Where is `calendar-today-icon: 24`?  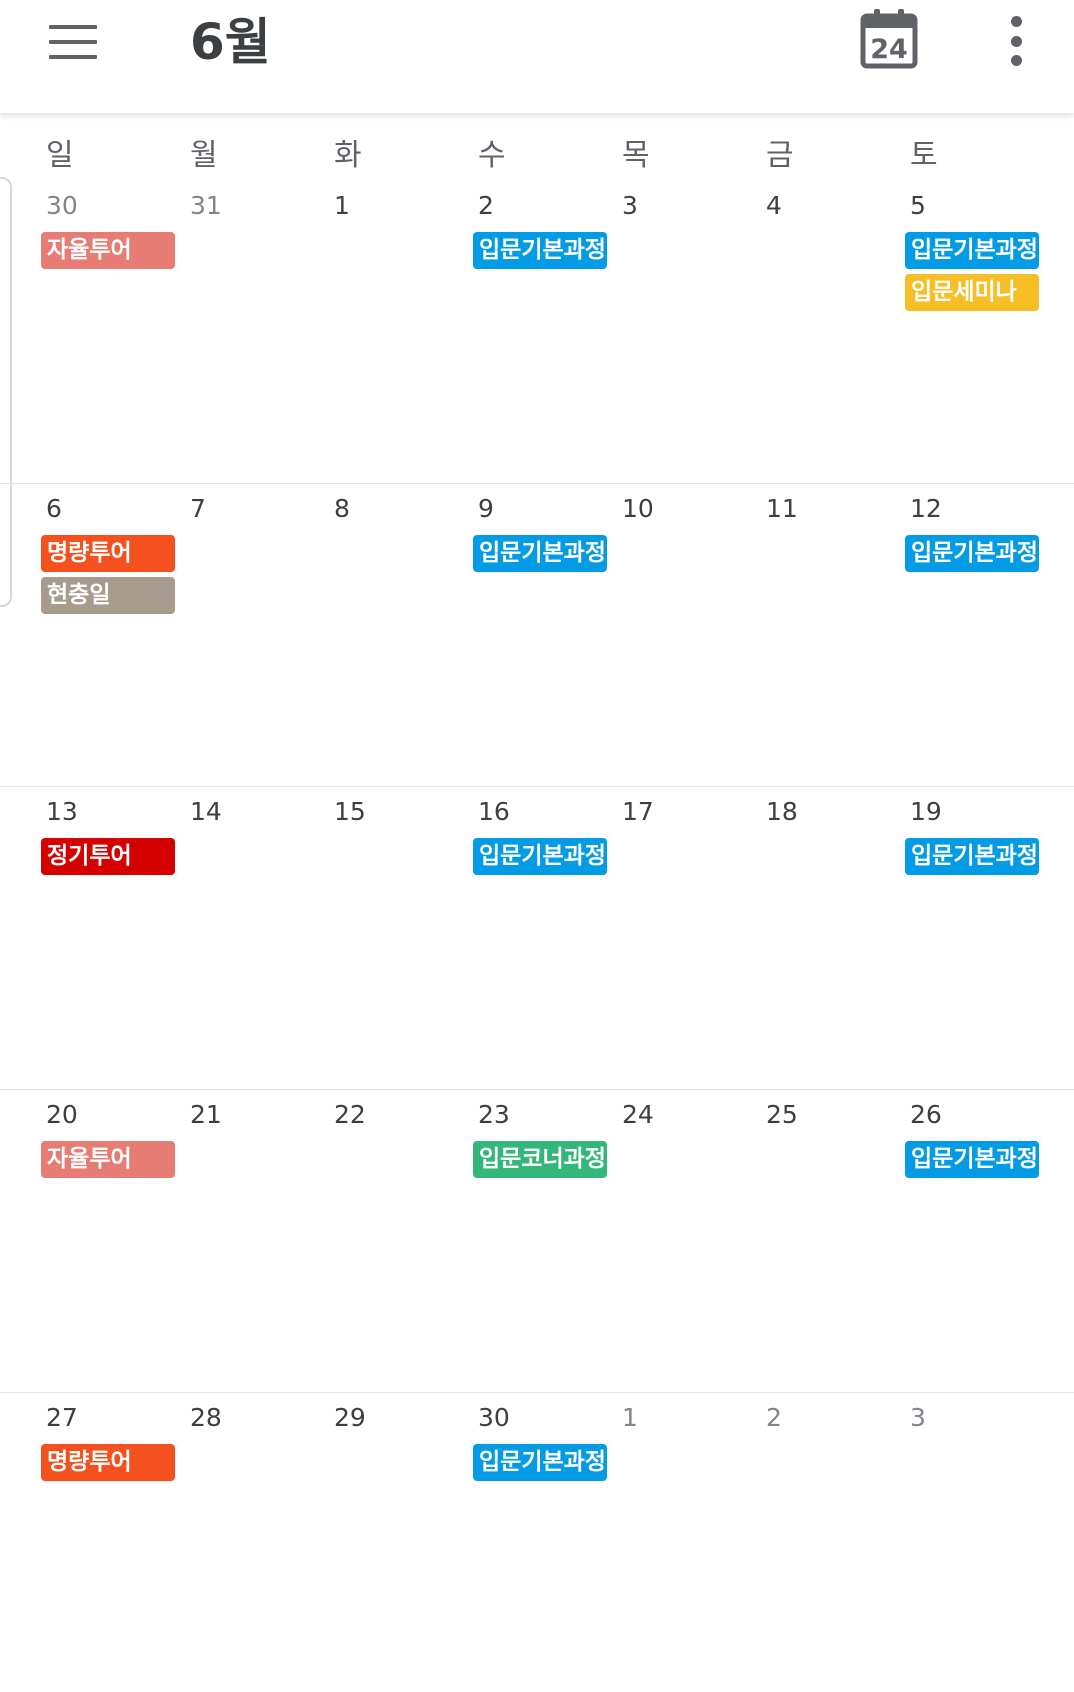 calendar-today-icon: 24 is located at coordinates (889, 39).